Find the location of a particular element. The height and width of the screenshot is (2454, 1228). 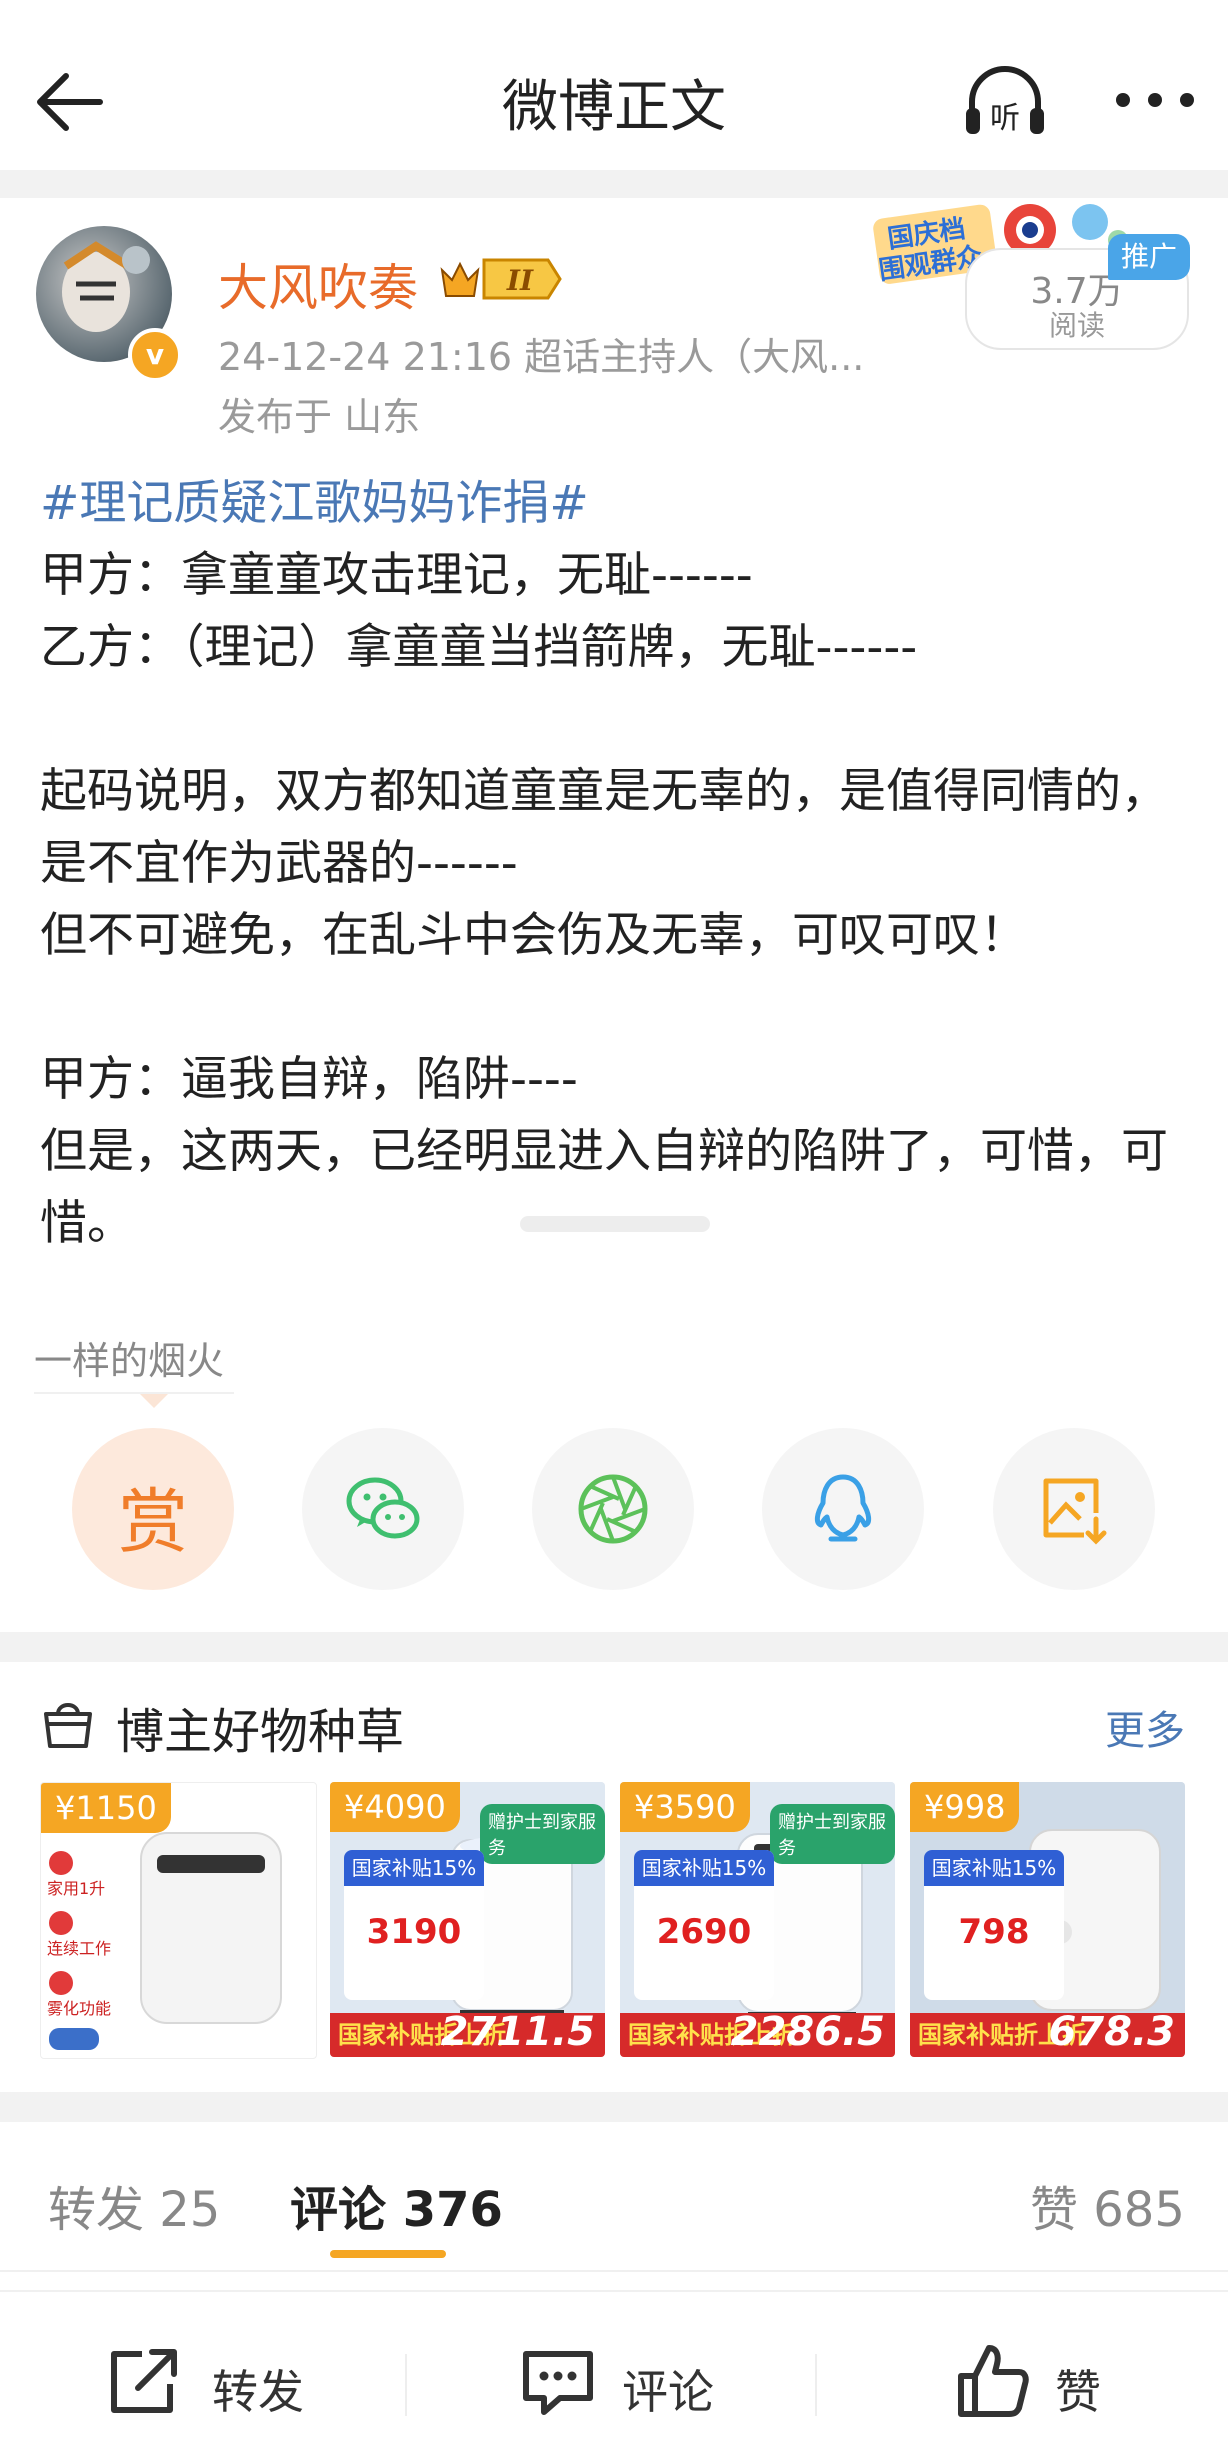

read-label: 阅读 is located at coordinates (1076, 325).